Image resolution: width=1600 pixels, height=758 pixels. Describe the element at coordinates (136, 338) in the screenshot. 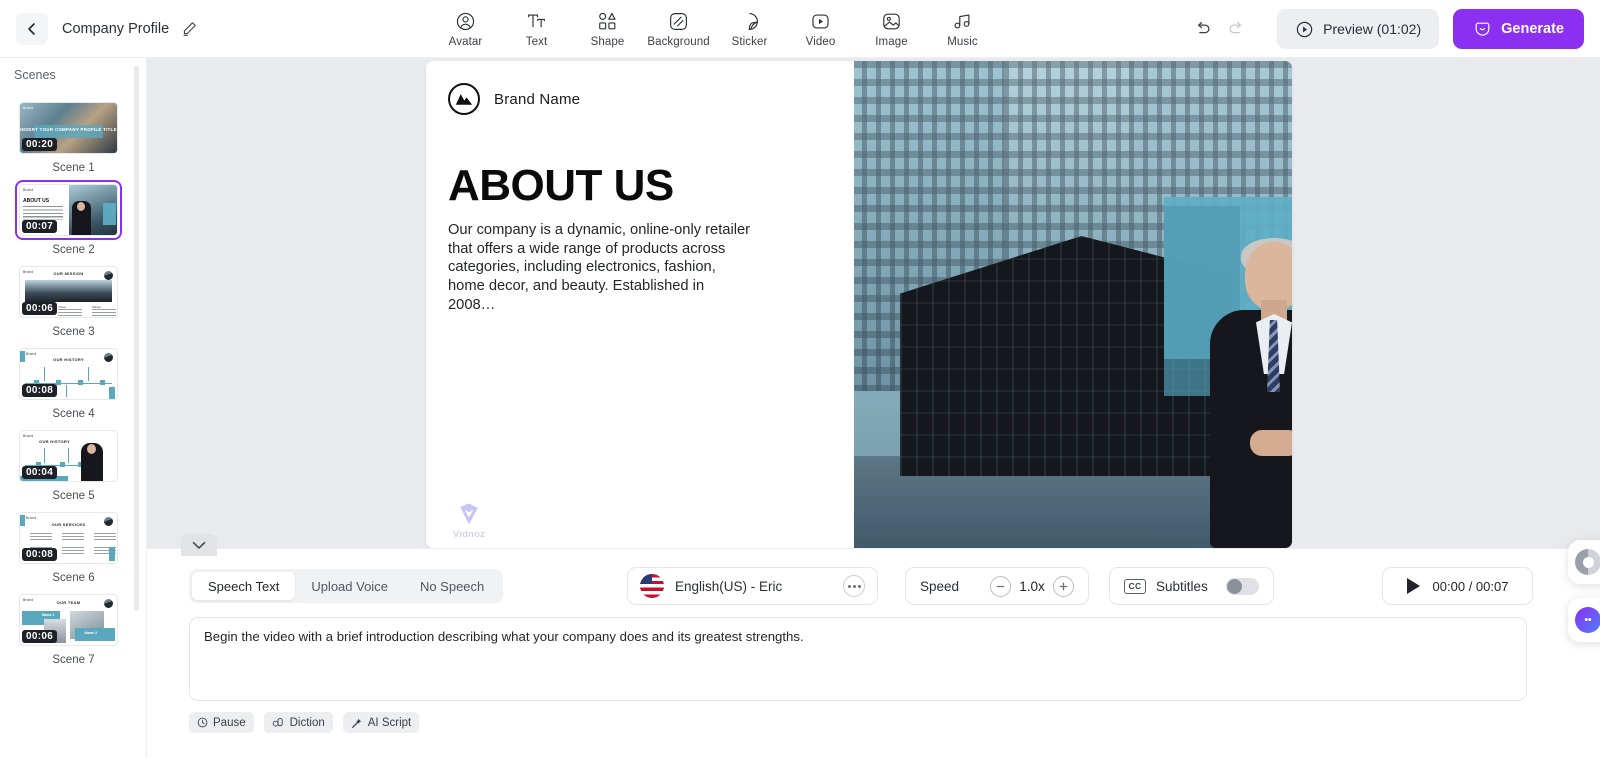

I see `scenes-scrollbar` at that location.